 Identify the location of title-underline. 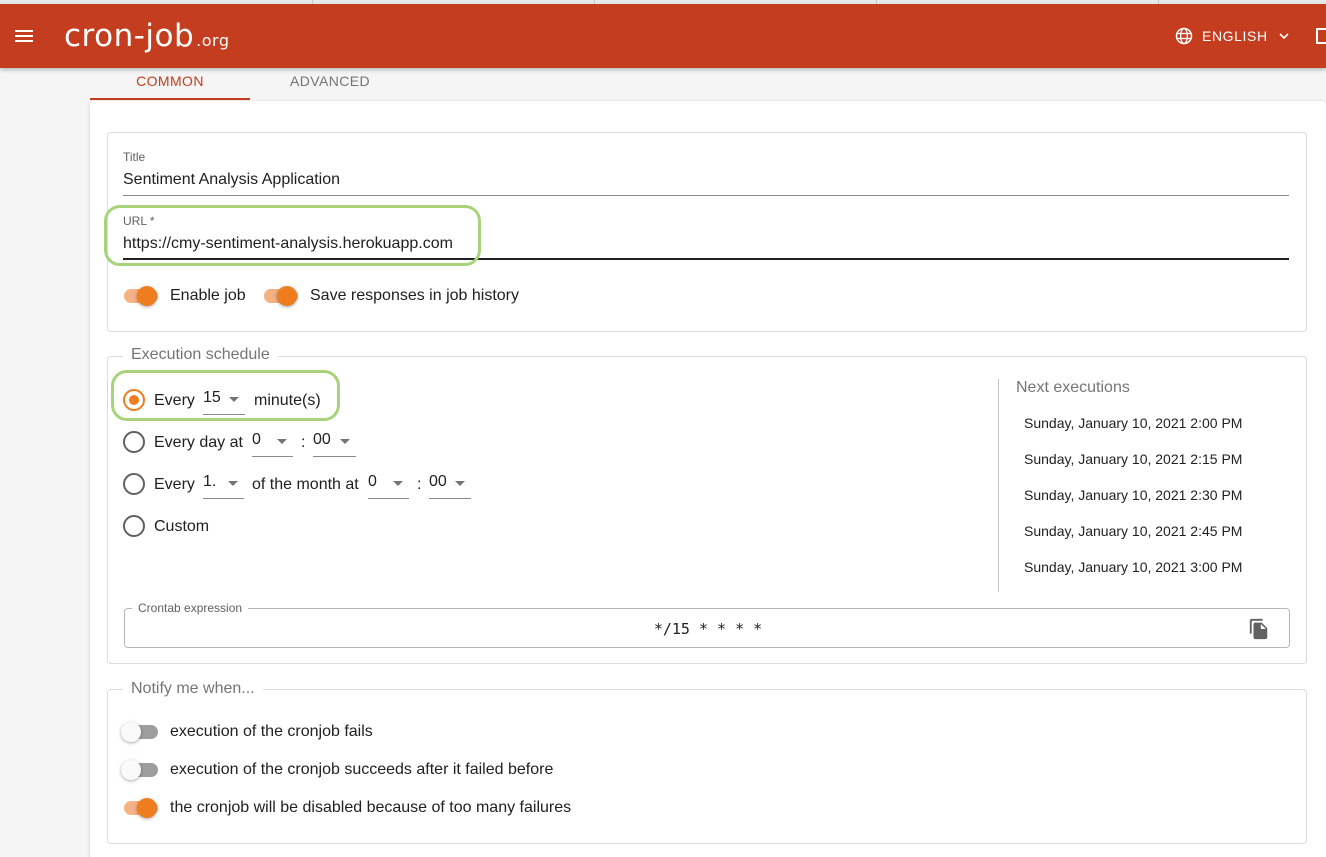
(706, 195).